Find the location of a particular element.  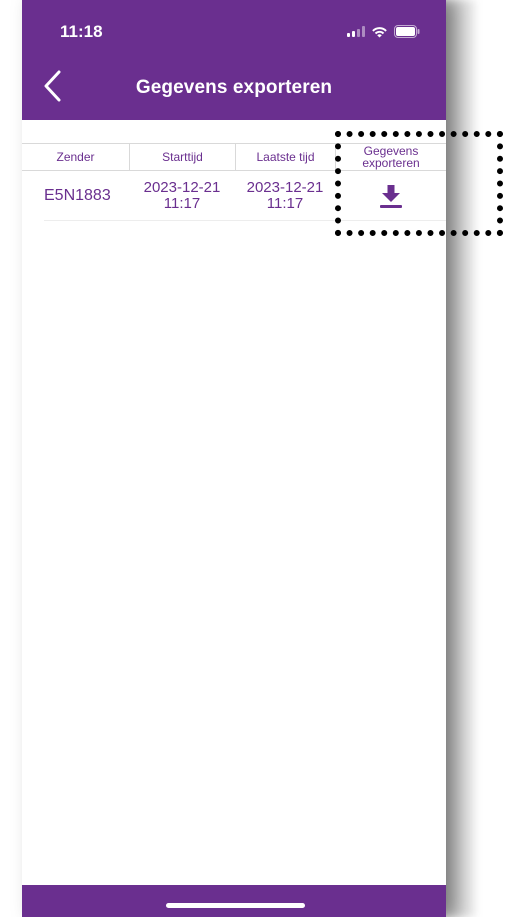

battery-icon is located at coordinates (407, 31).